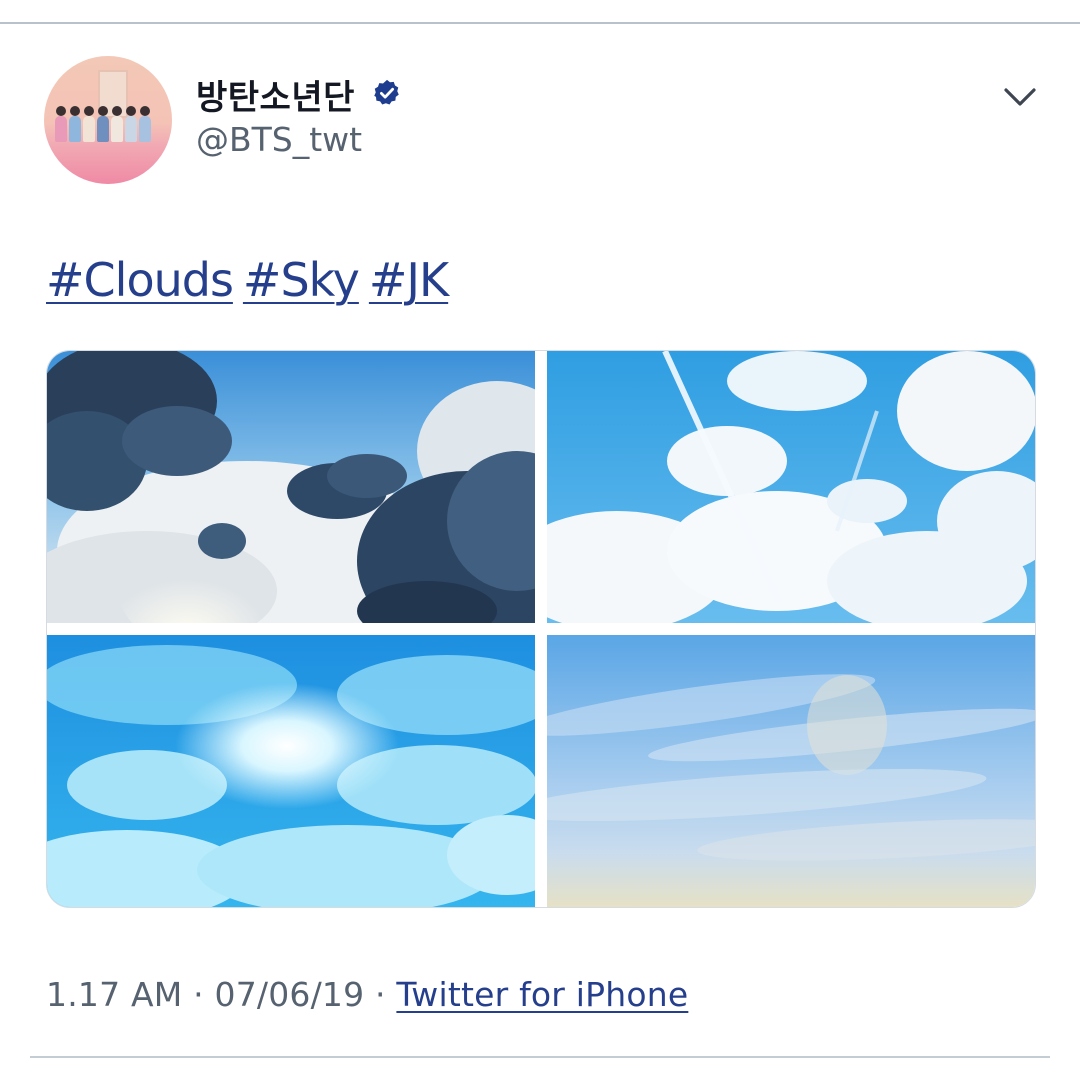 The image size is (1080, 1080). Describe the element at coordinates (791, 487) in the screenshot. I see `sky-photo-contrails` at that location.